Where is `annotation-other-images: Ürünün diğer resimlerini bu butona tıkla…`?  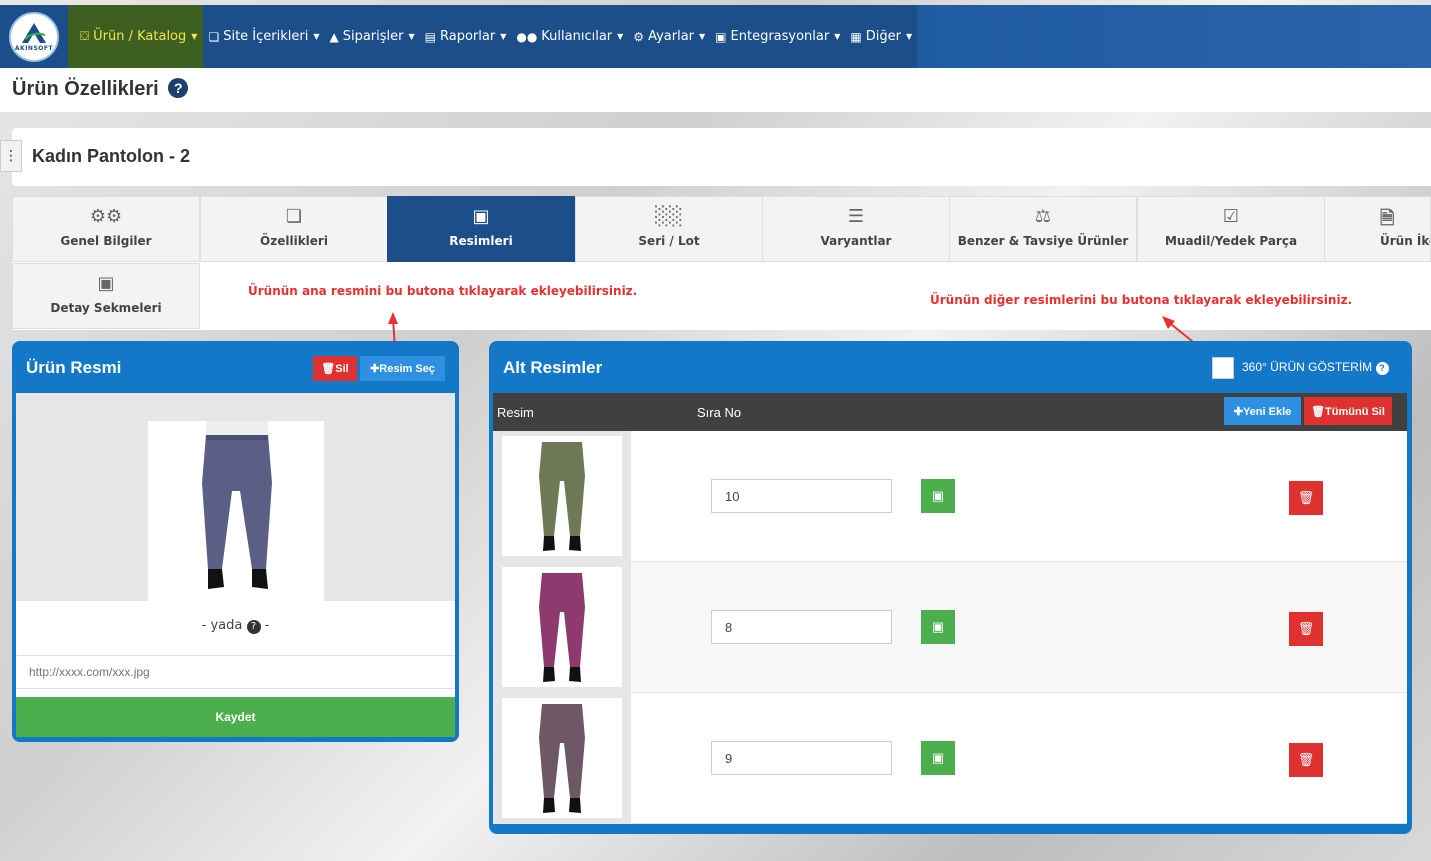 annotation-other-images: Ürünün diğer resimlerini bu butona tıkla… is located at coordinates (1141, 300).